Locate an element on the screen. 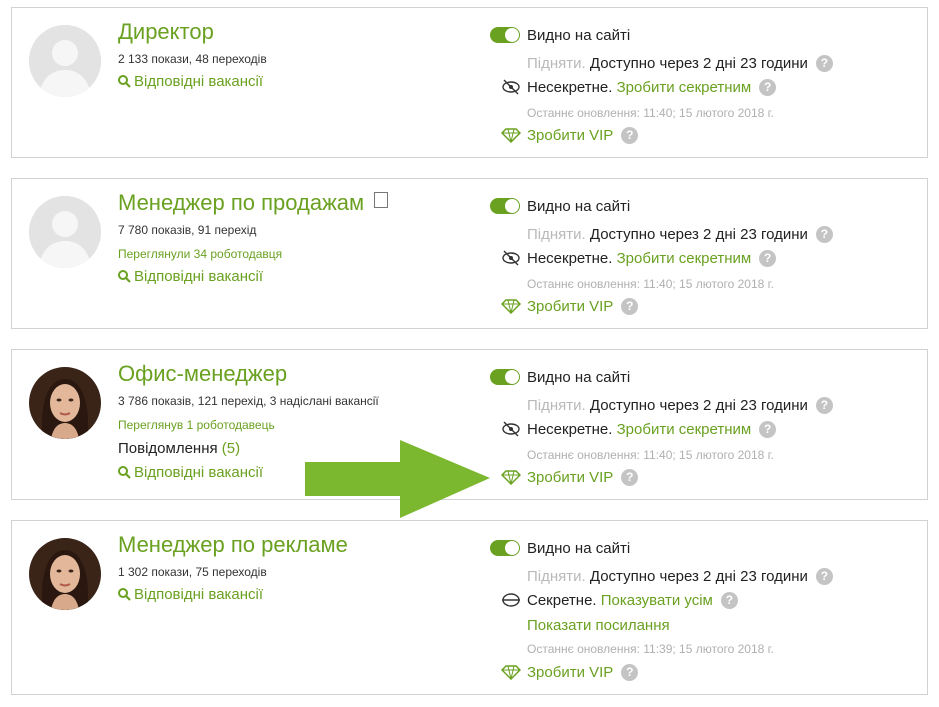  viewed-by-employers-link: Переглянули 34 роботодавця is located at coordinates (200, 254).